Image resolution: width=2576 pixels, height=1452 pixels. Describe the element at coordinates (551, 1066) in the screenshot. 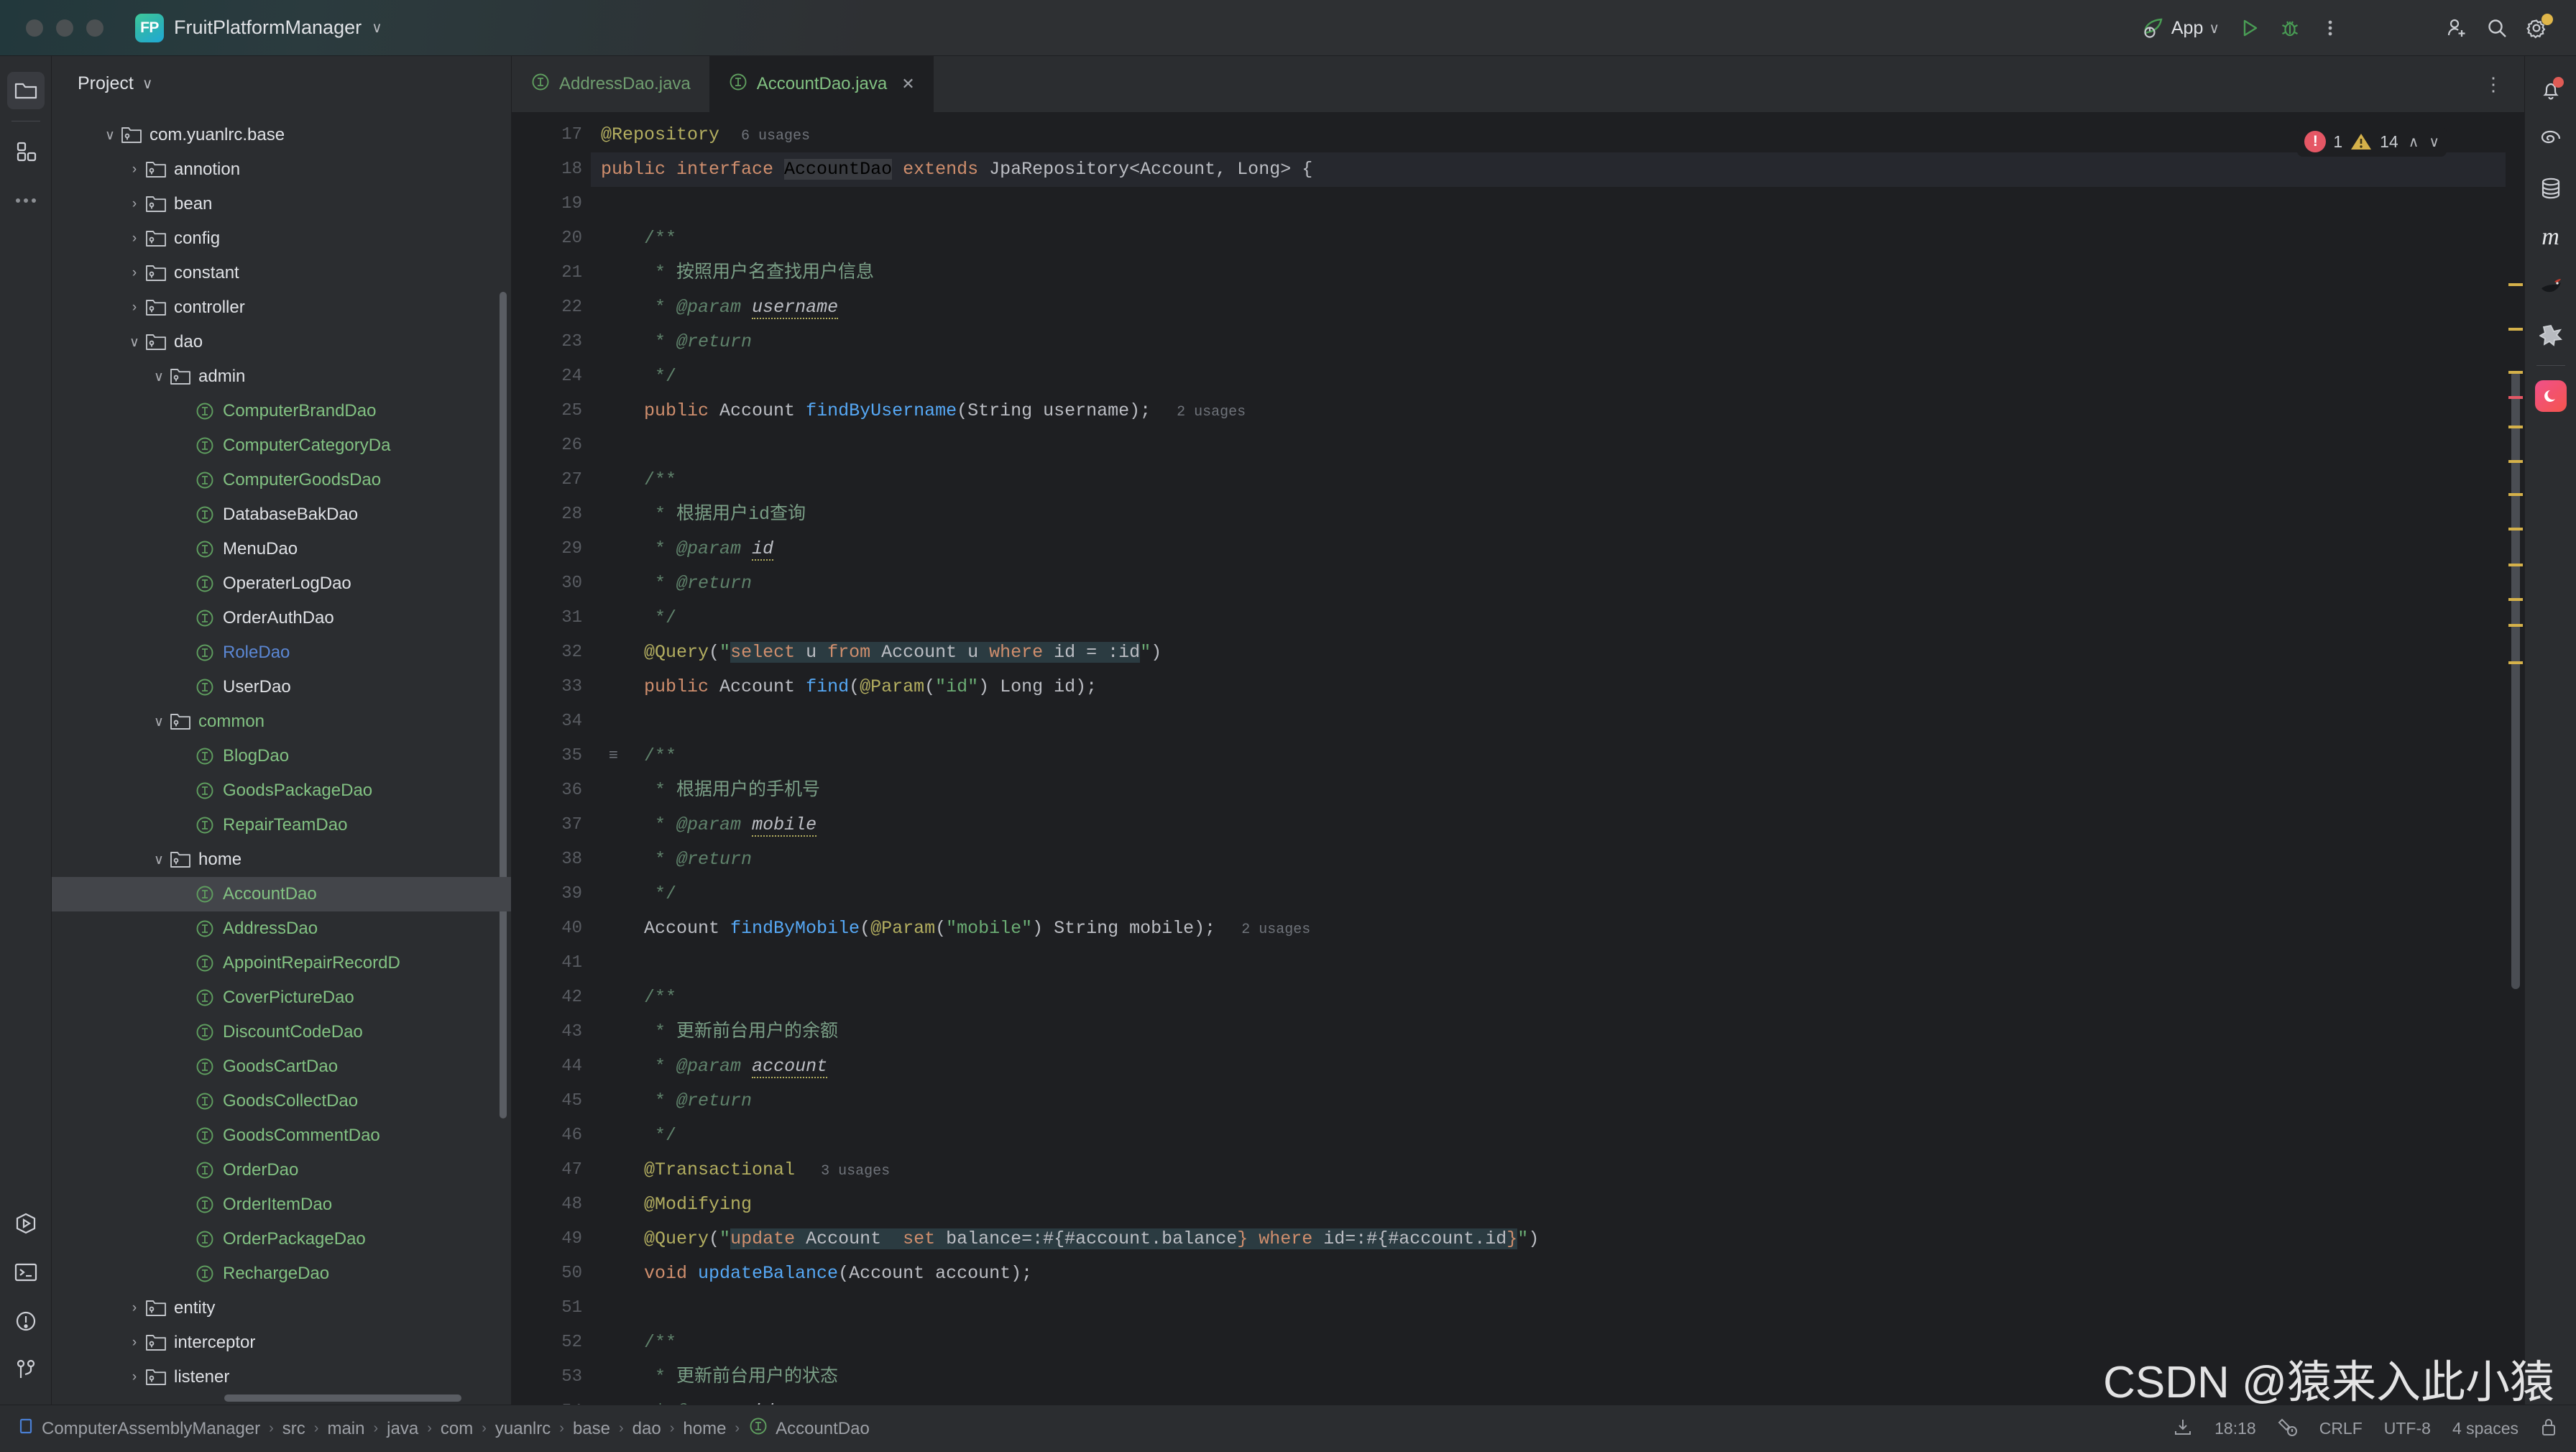

I see `gutter-line-number: 44` at that location.